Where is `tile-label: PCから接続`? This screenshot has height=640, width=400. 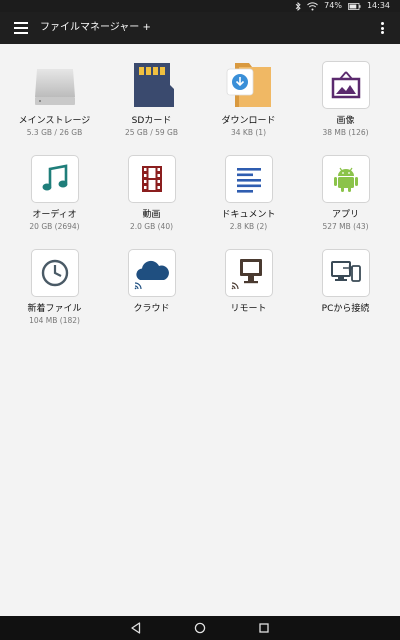 tile-label: PCから接続 is located at coordinates (345, 309).